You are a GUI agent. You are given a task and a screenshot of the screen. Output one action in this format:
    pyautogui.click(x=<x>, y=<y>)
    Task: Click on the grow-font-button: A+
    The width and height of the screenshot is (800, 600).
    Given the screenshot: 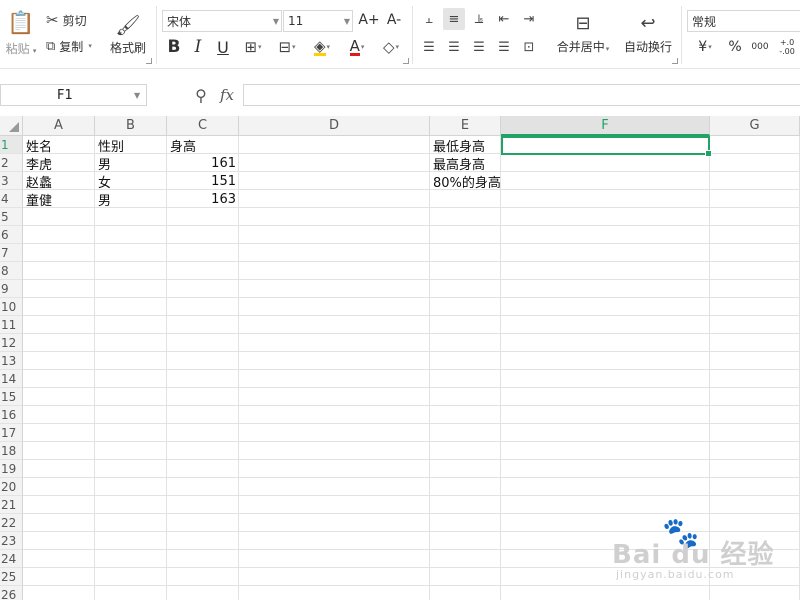 What is the action you would take?
    pyautogui.click(x=368, y=20)
    